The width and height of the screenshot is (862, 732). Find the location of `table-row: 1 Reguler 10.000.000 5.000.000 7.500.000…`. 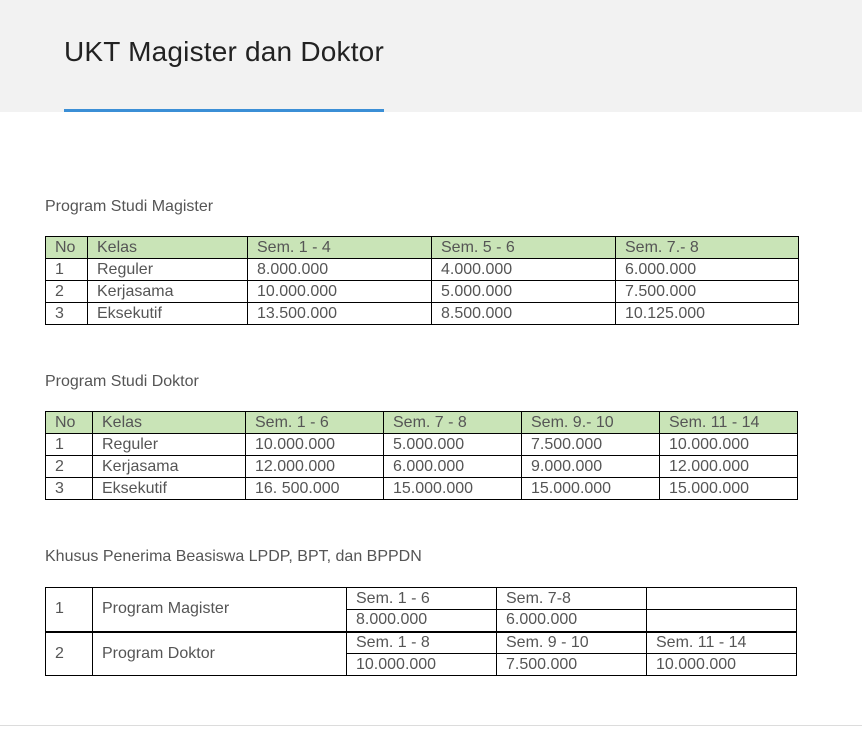

table-row: 1 Reguler 10.000.000 5.000.000 7.500.000… is located at coordinates (421, 444).